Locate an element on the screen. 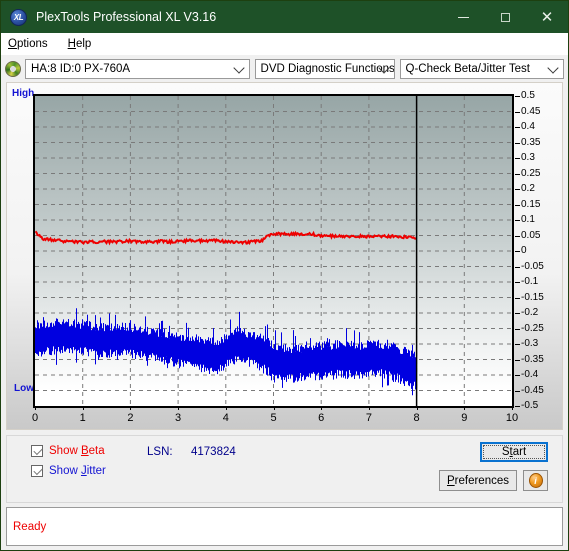 The width and height of the screenshot is (569, 551). status-bar: Ready is located at coordinates (284, 526).